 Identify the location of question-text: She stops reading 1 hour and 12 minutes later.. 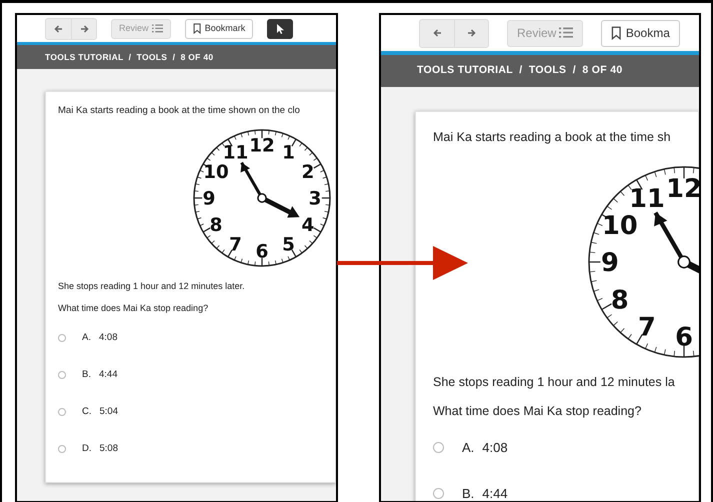
(152, 287).